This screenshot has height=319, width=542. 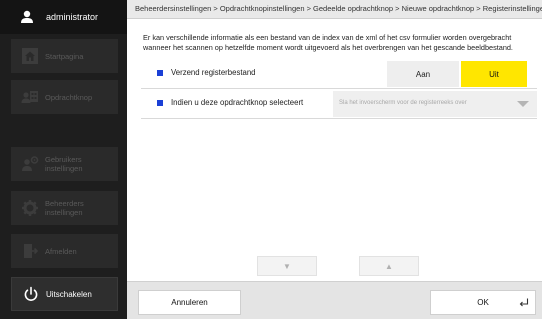 I want to click on sidebar-item-label: Afmelden, so click(x=61, y=251).